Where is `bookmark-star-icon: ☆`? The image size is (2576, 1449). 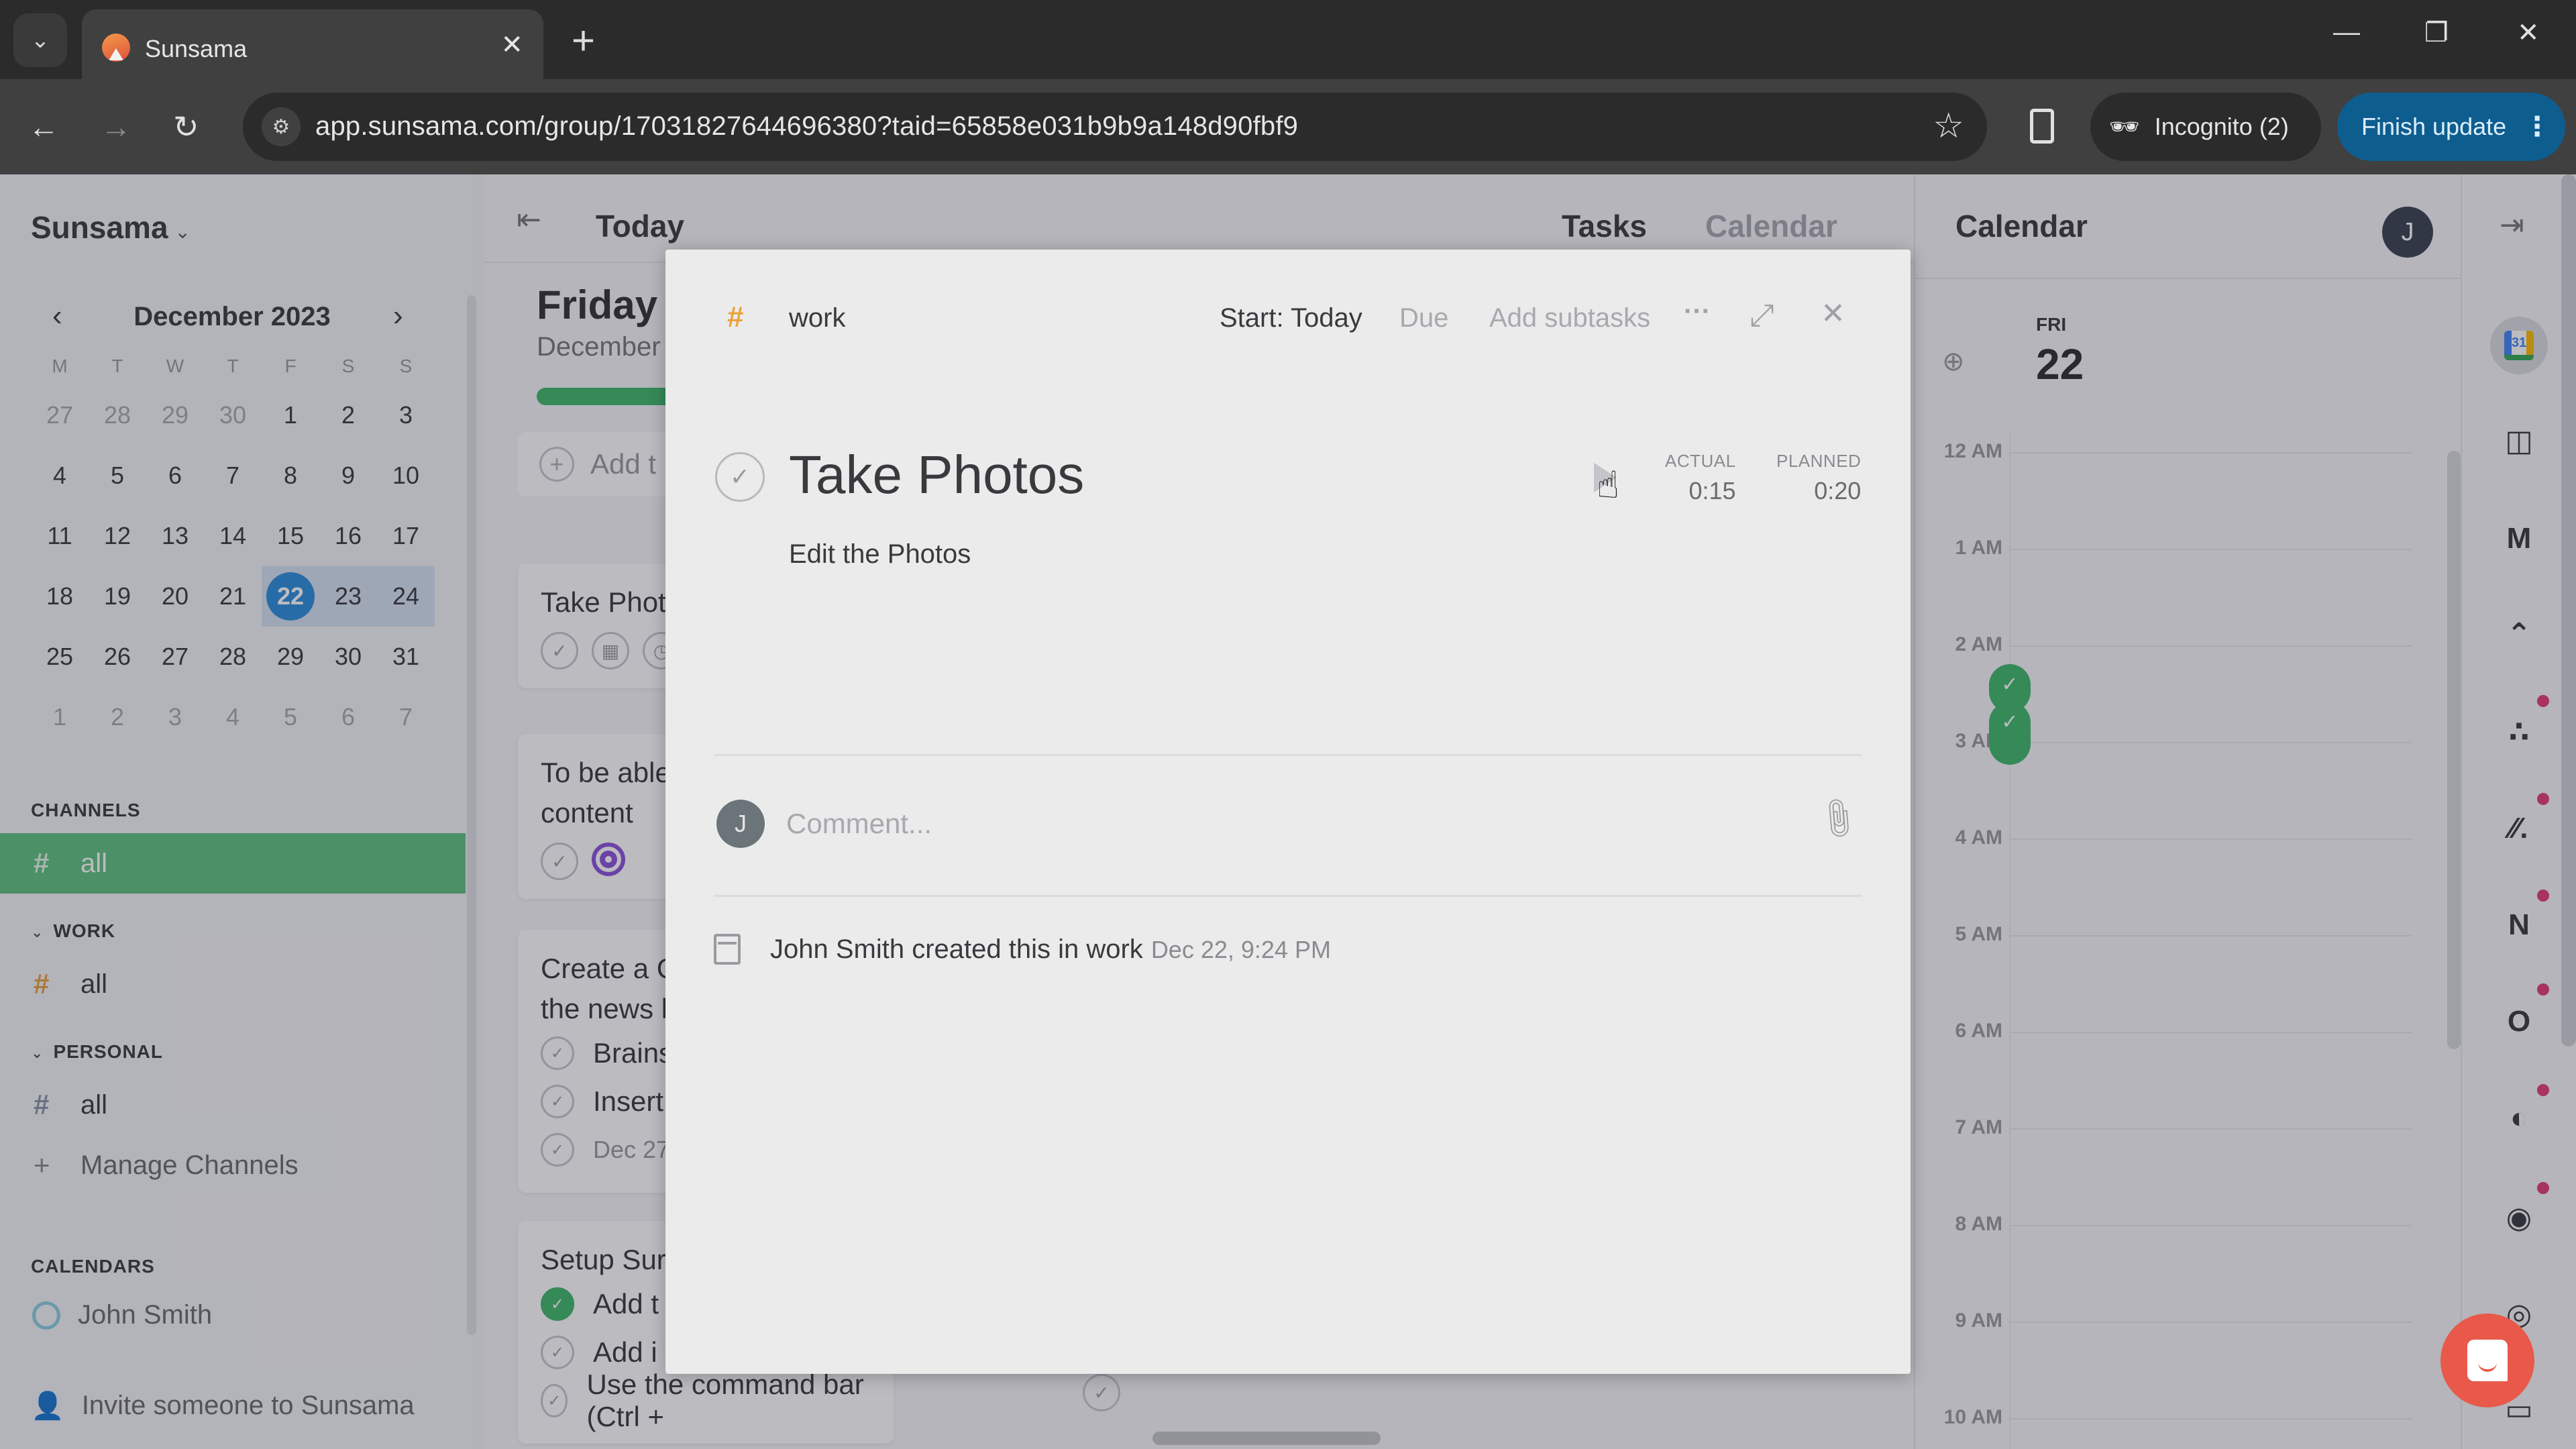
bookmark-star-icon: ☆ is located at coordinates (1948, 126).